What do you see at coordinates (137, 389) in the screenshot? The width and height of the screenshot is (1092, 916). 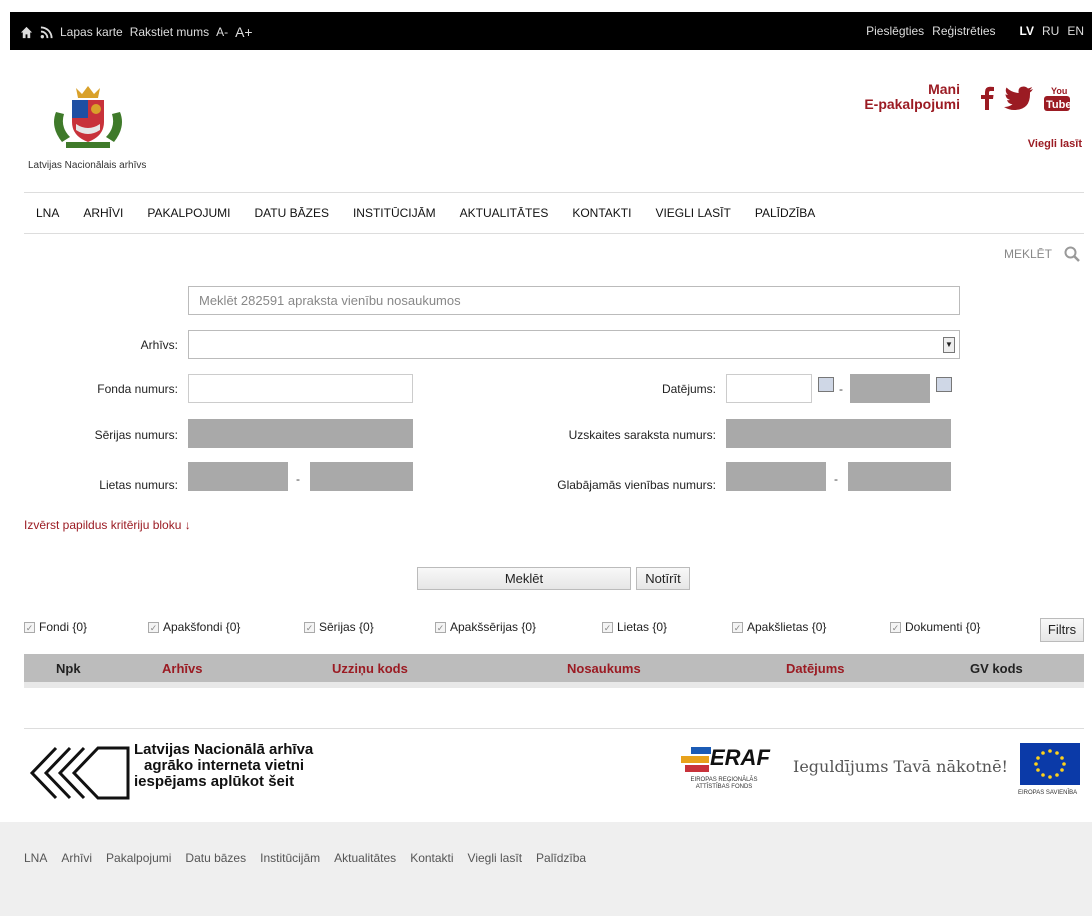 I see `fund-number-label: Fonda numurs:` at bounding box center [137, 389].